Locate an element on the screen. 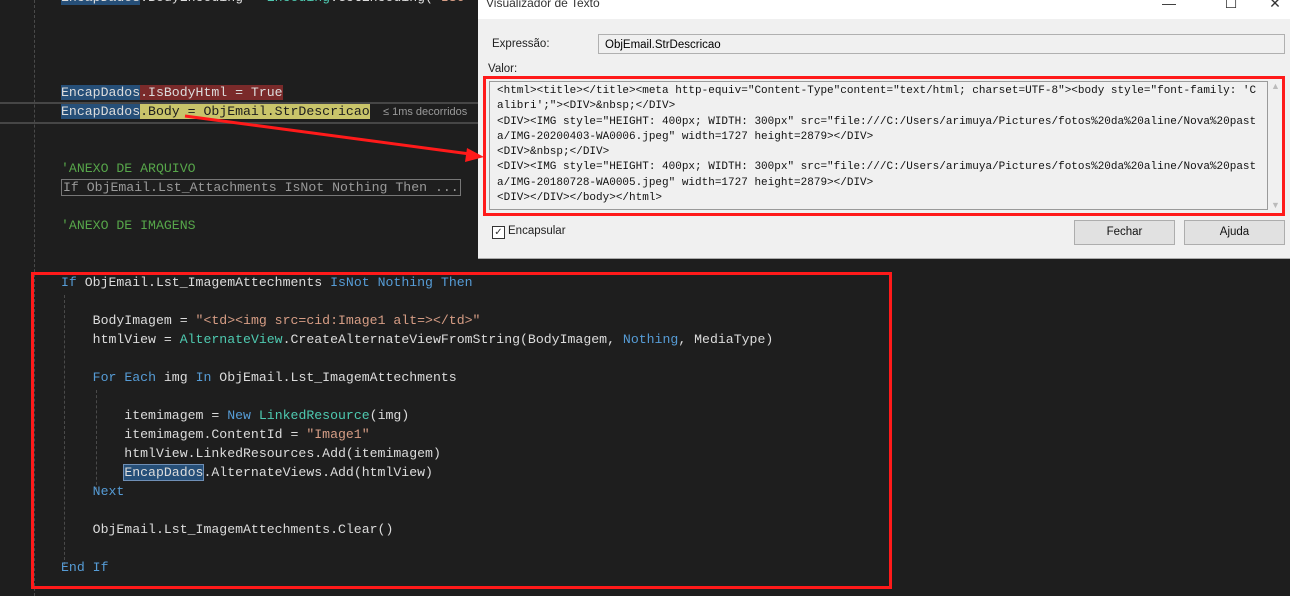  code-token: Encoding is located at coordinates (298, 2).